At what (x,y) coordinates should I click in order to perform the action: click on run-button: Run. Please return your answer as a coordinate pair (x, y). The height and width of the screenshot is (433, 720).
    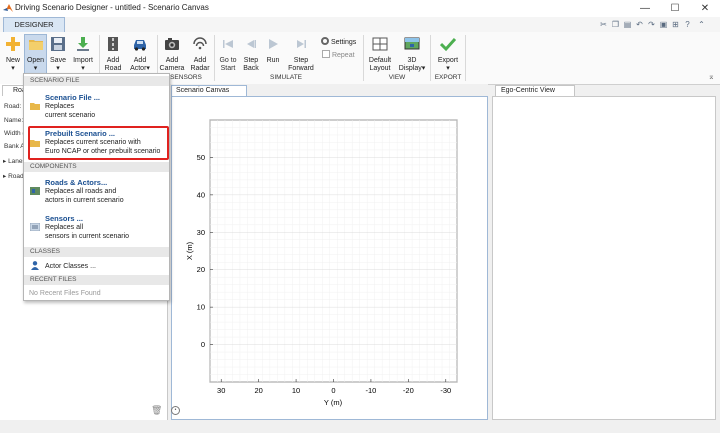
    Looking at the image, I should click on (273, 50).